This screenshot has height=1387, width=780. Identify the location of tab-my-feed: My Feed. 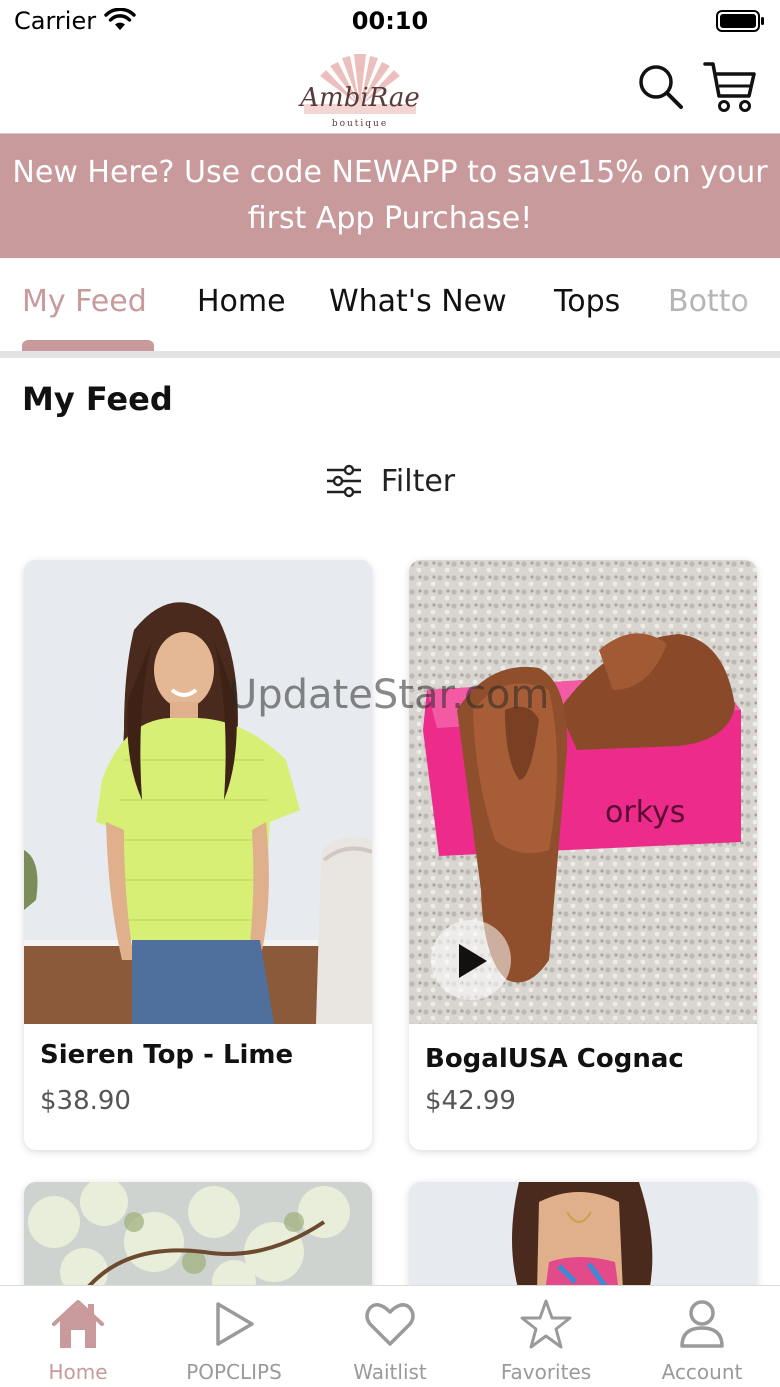
(84, 301).